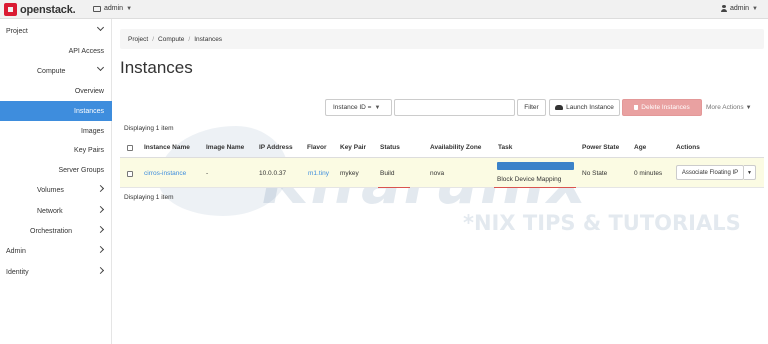  I want to click on more-actions-label: More Actions, so click(725, 107).